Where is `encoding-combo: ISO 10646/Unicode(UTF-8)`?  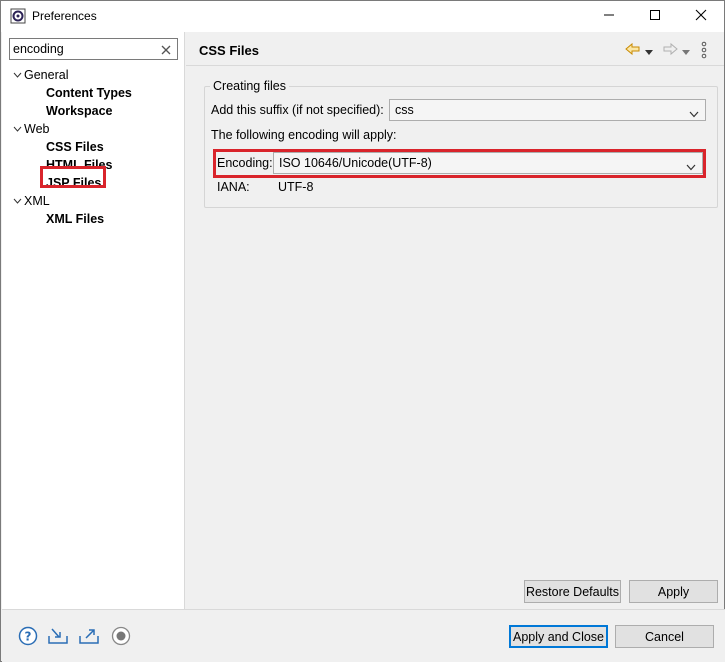
encoding-combo: ISO 10646/Unicode(UTF-8) is located at coordinates (488, 163).